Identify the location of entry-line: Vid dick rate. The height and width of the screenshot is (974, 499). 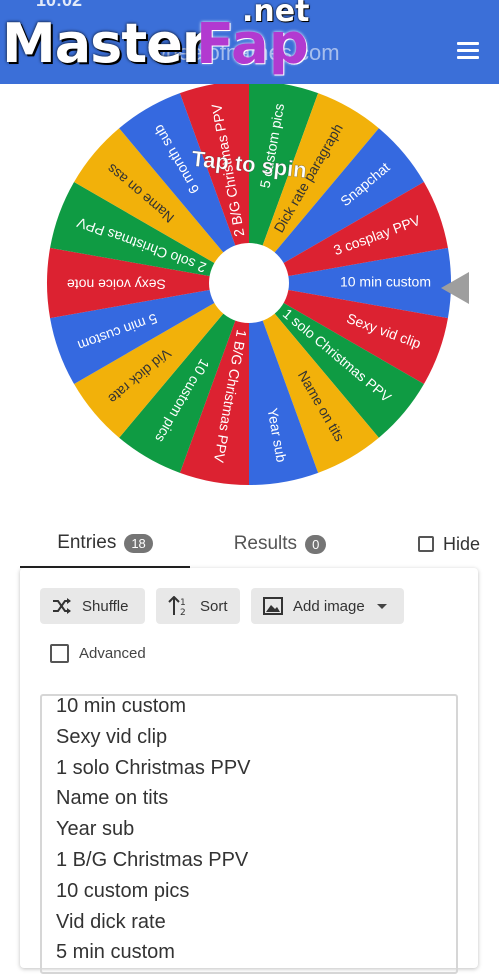
(111, 921).